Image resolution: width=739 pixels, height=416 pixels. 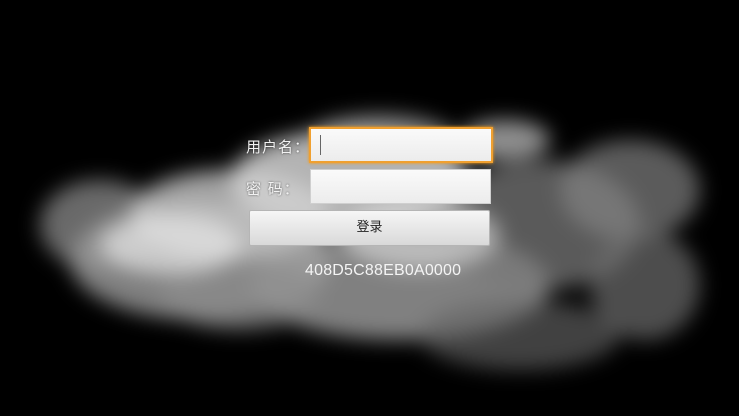 I want to click on password-input, so click(x=400, y=186).